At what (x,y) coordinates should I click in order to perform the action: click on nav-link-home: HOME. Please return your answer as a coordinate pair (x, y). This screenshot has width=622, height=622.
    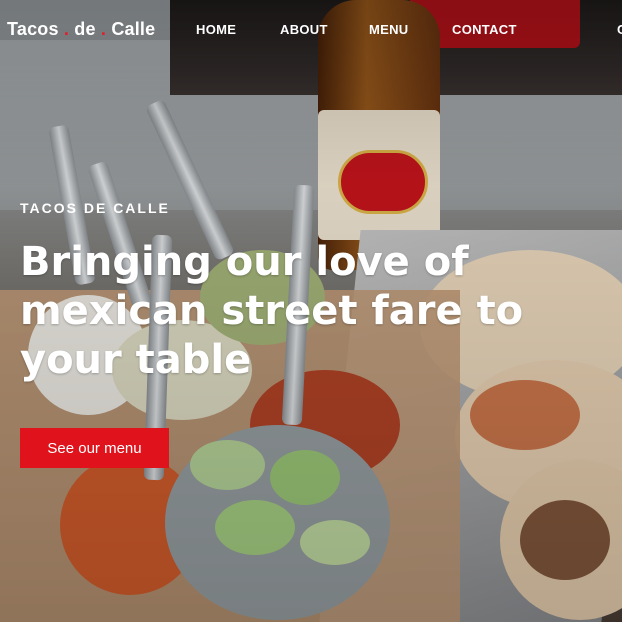
    Looking at the image, I should click on (216, 29).